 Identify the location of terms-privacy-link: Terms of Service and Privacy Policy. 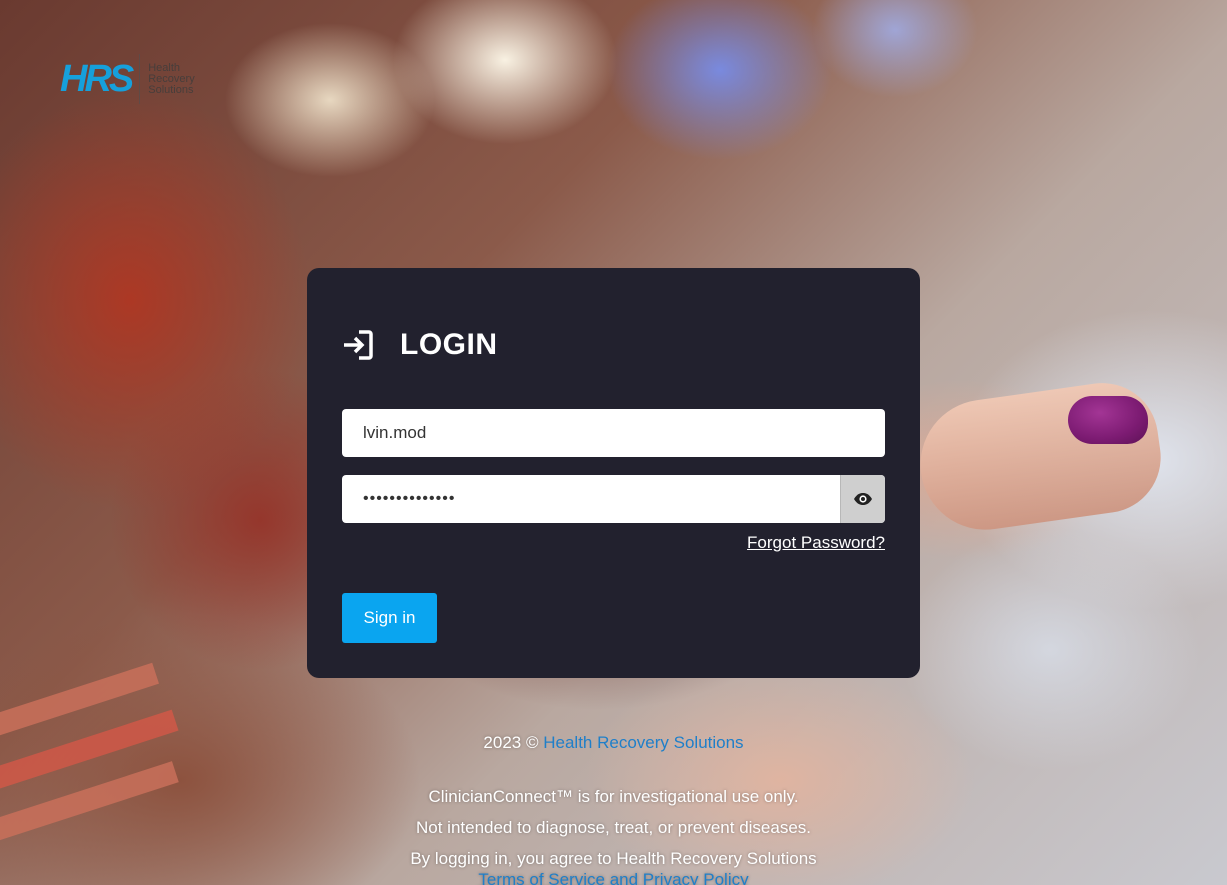
(613, 877).